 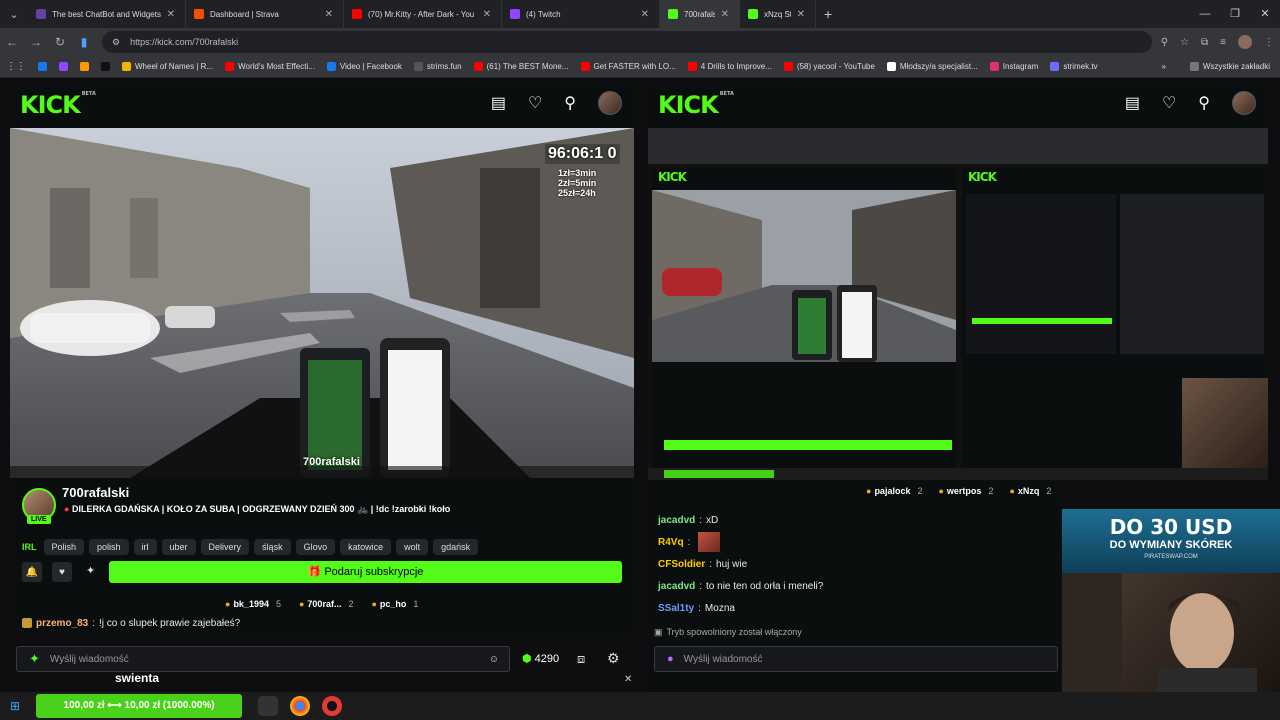 What do you see at coordinates (494, 659) in the screenshot?
I see `emoji-icon: ☺` at bounding box center [494, 659].